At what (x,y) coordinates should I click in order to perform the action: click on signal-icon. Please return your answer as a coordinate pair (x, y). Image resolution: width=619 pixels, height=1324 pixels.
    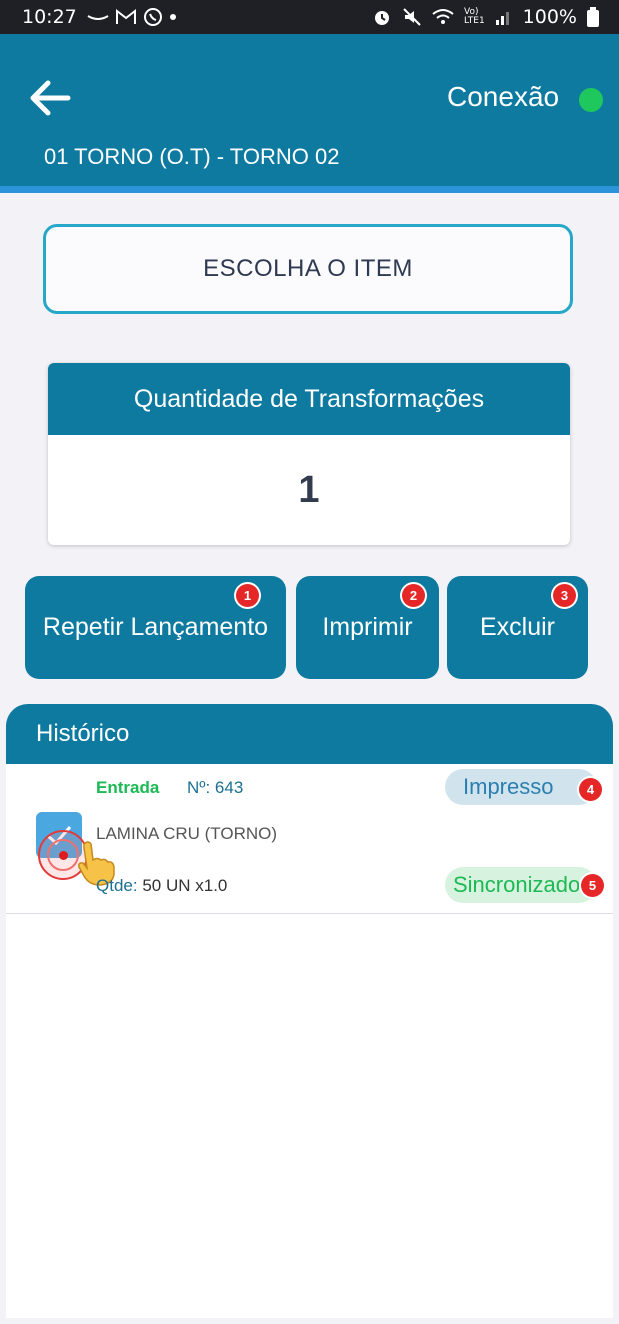
    Looking at the image, I should click on (502, 18).